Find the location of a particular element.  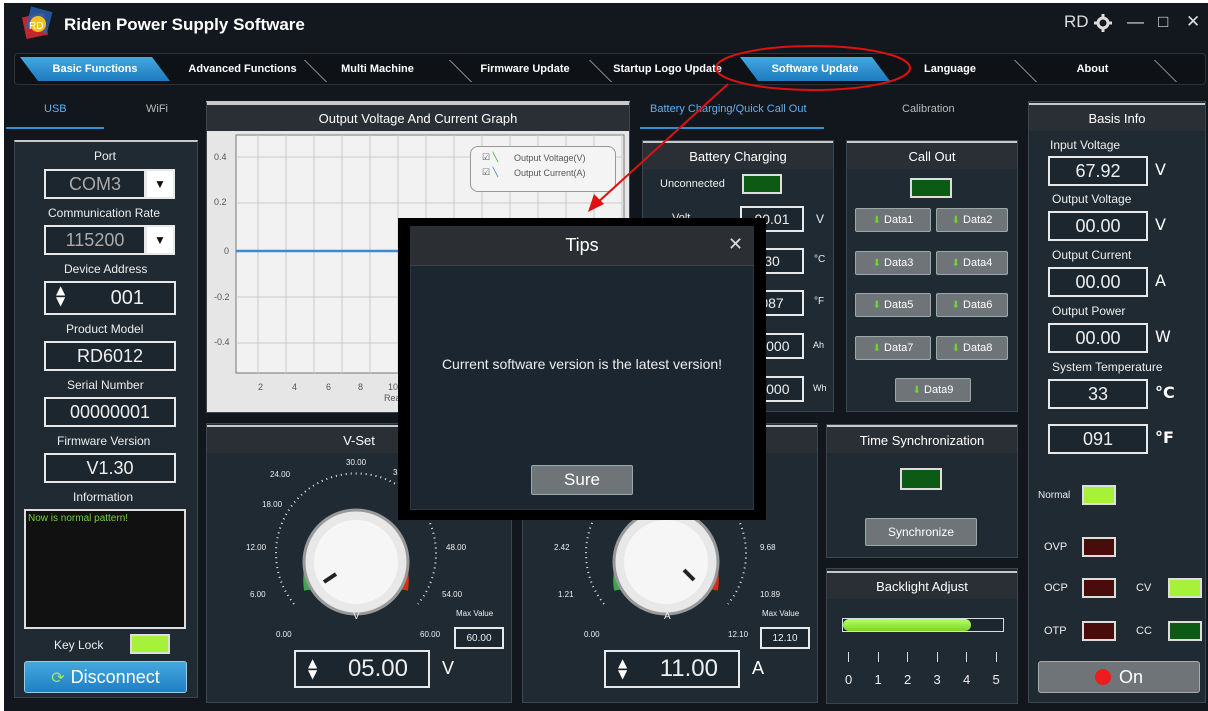

data9-button: ⬇ Data9 is located at coordinates (933, 390).